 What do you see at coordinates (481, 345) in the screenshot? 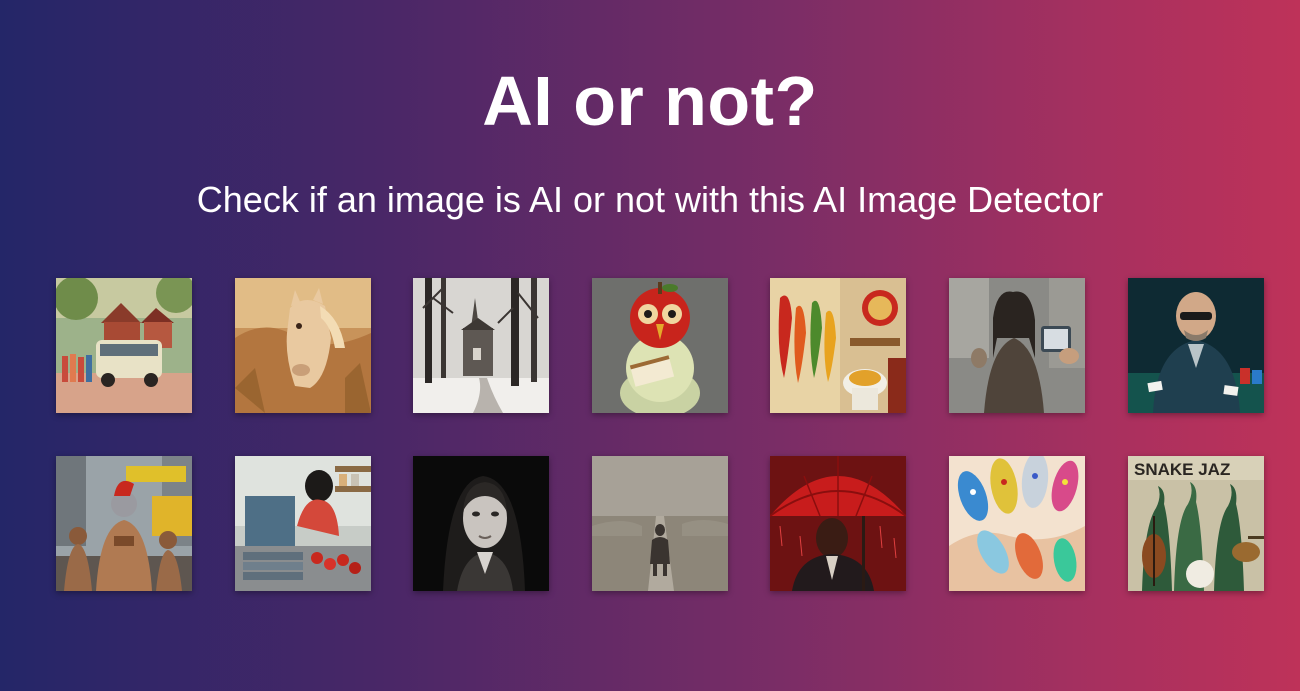
I see `gallery-image-winter-church` at bounding box center [481, 345].